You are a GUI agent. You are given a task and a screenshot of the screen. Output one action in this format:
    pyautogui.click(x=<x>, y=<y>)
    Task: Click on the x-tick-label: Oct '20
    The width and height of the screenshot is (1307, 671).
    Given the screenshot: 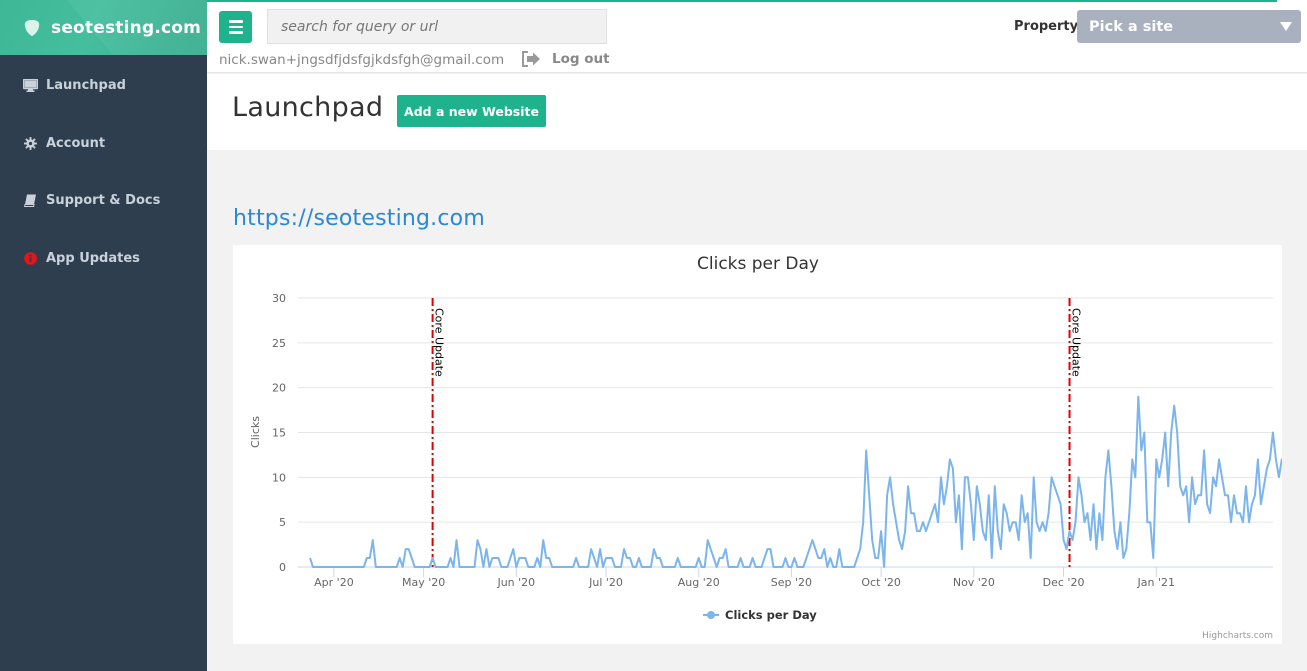 What is the action you would take?
    pyautogui.click(x=881, y=582)
    